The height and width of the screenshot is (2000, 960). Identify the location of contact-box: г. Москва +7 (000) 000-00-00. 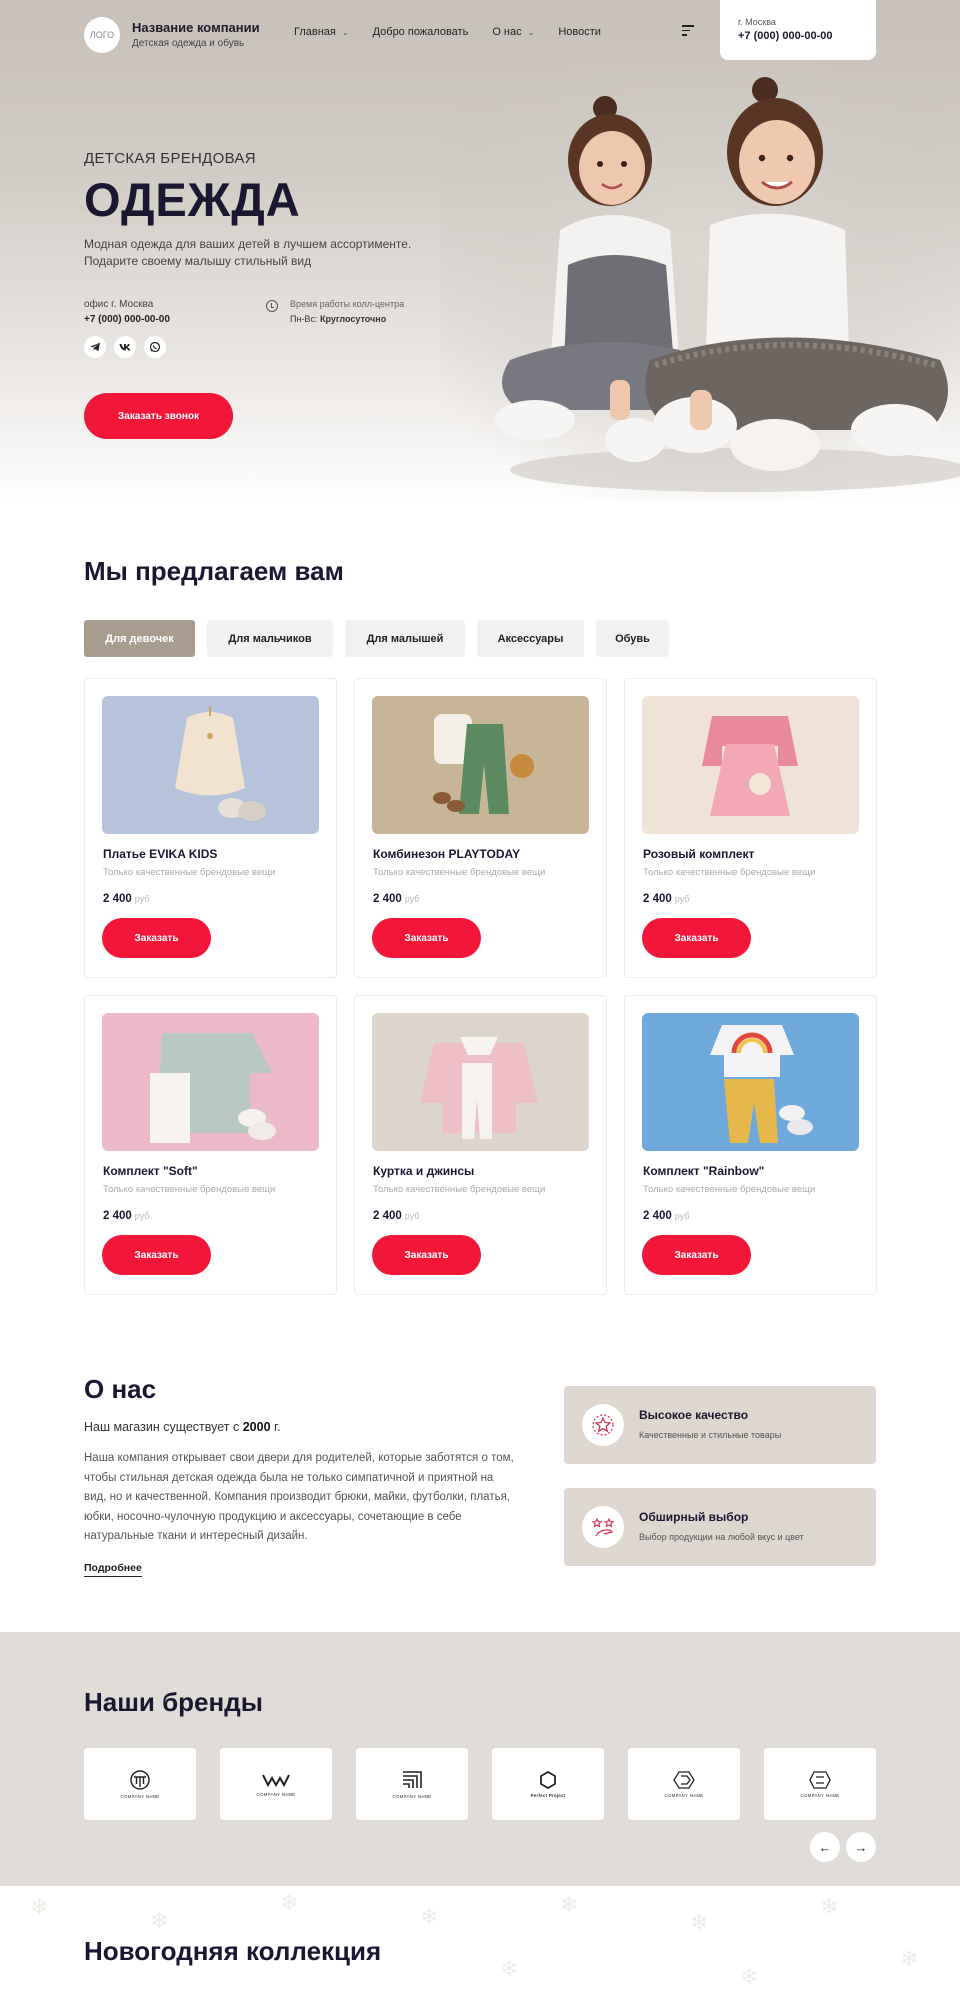
(798, 30).